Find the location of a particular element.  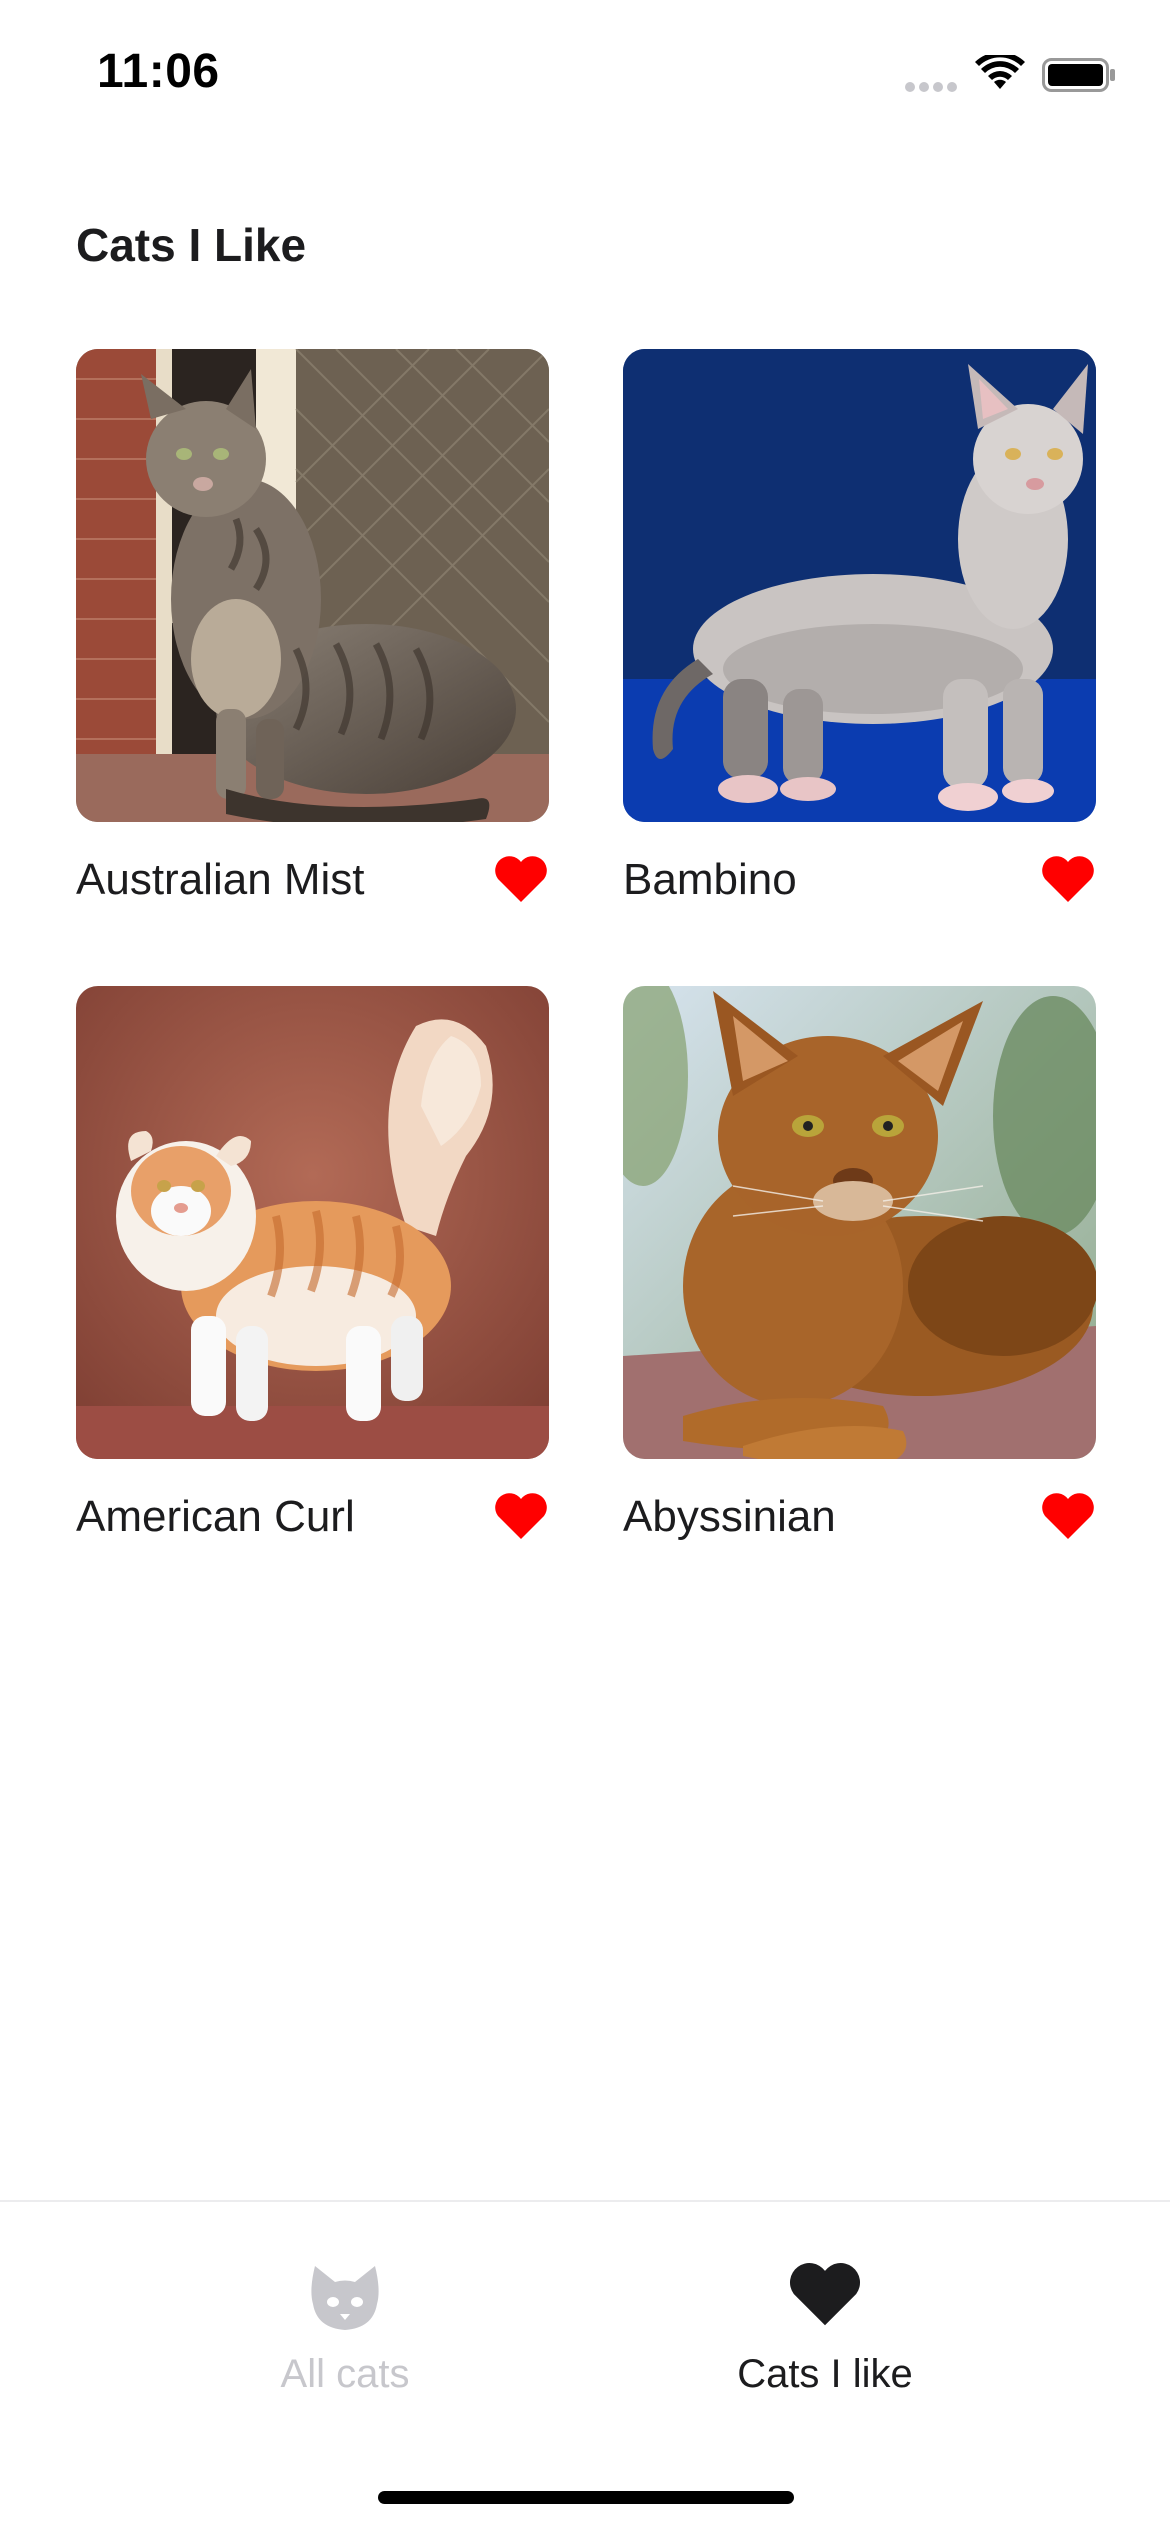

status-time: 11:06 is located at coordinates (158, 71).